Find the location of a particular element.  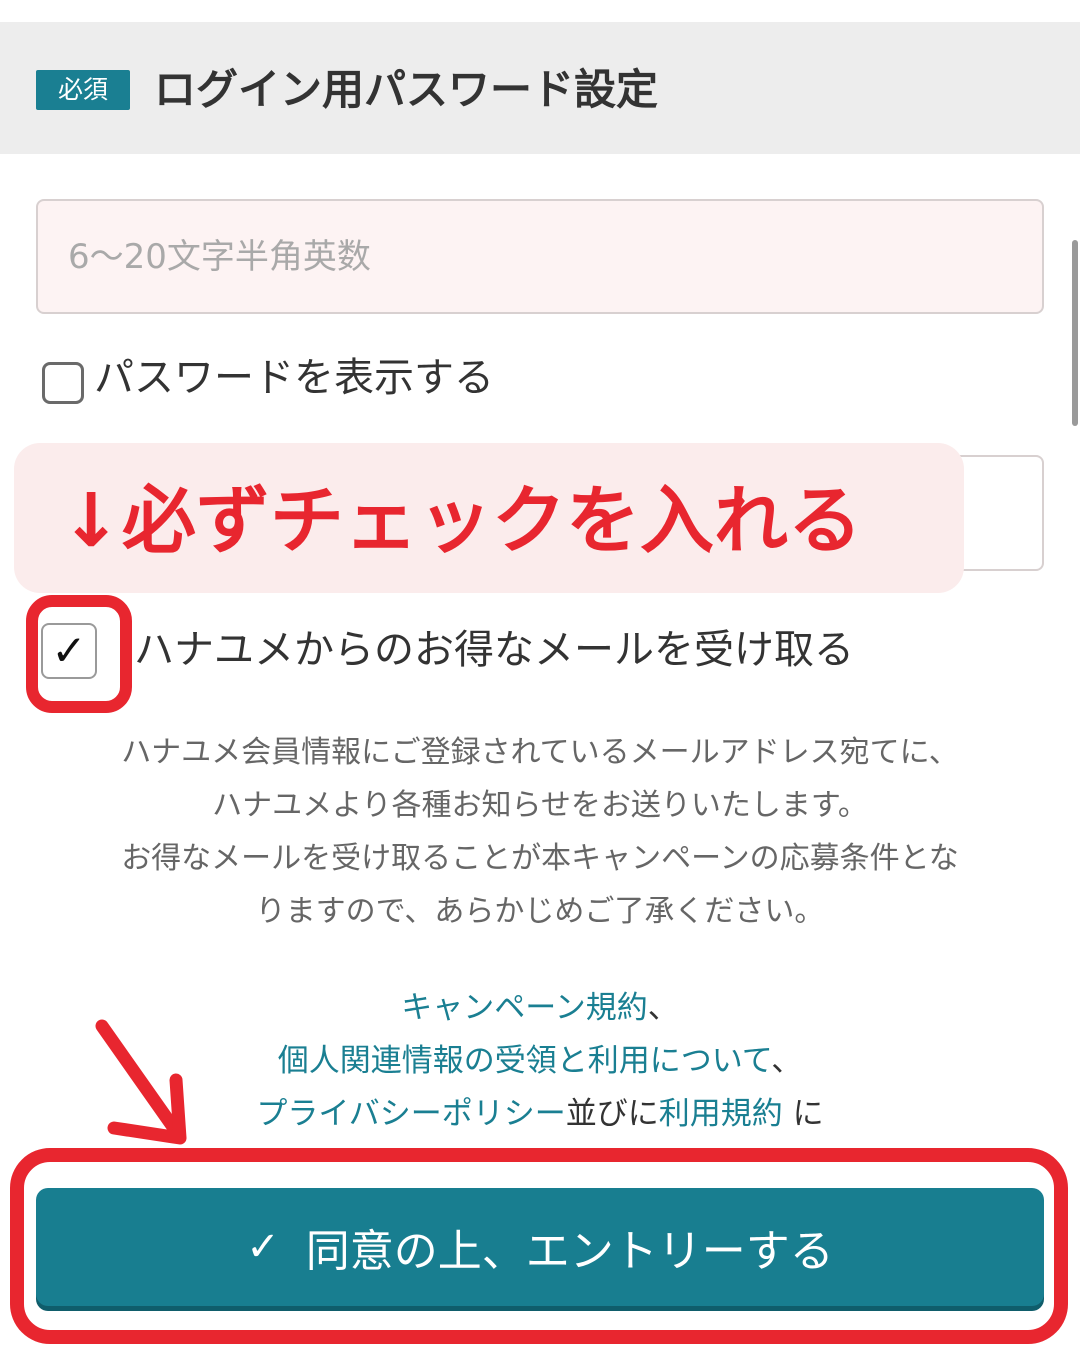

section-header: 必須 ログイン用パスワード設定 is located at coordinates (540, 88).